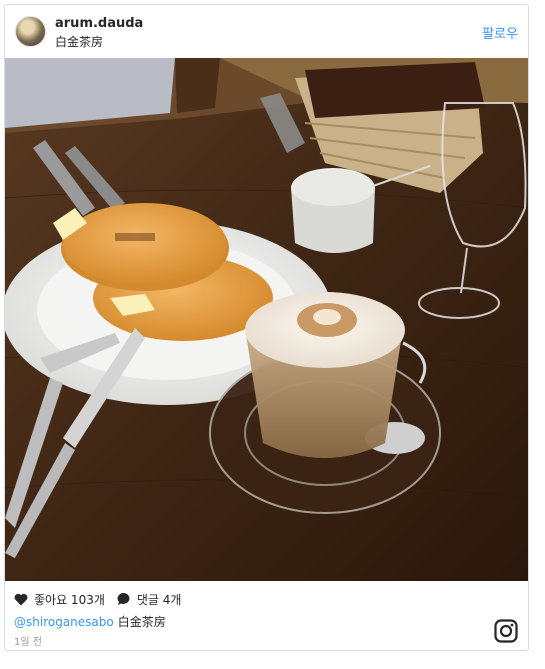 The height and width of the screenshot is (669, 545). I want to click on caption: @shiroganesabo 白金茶房, so click(90, 621).